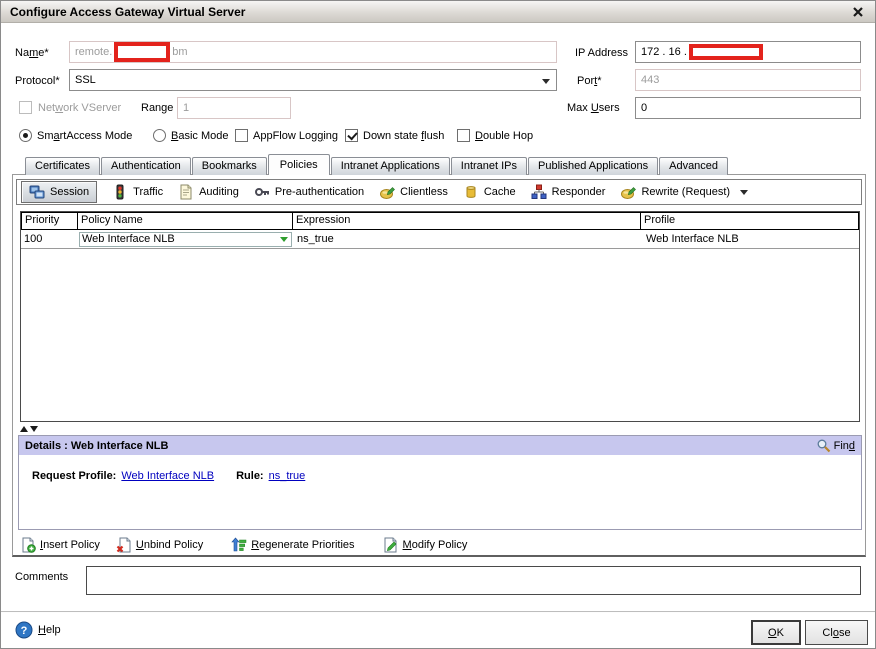  I want to click on policy-table-header: Priority Policy Name Expression Profile, so click(440, 221).